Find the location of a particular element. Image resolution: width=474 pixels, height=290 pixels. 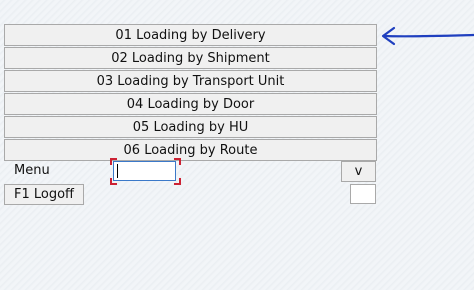

text-cursor is located at coordinates (117, 171).